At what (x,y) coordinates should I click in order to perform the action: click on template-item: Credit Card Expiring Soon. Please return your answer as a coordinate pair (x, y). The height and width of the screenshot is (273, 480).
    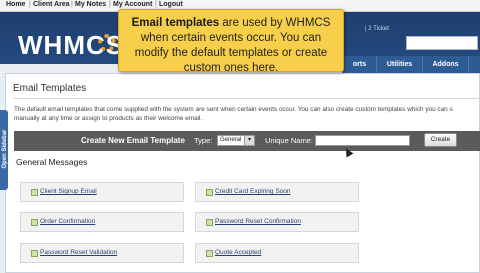
    Looking at the image, I should click on (277, 192).